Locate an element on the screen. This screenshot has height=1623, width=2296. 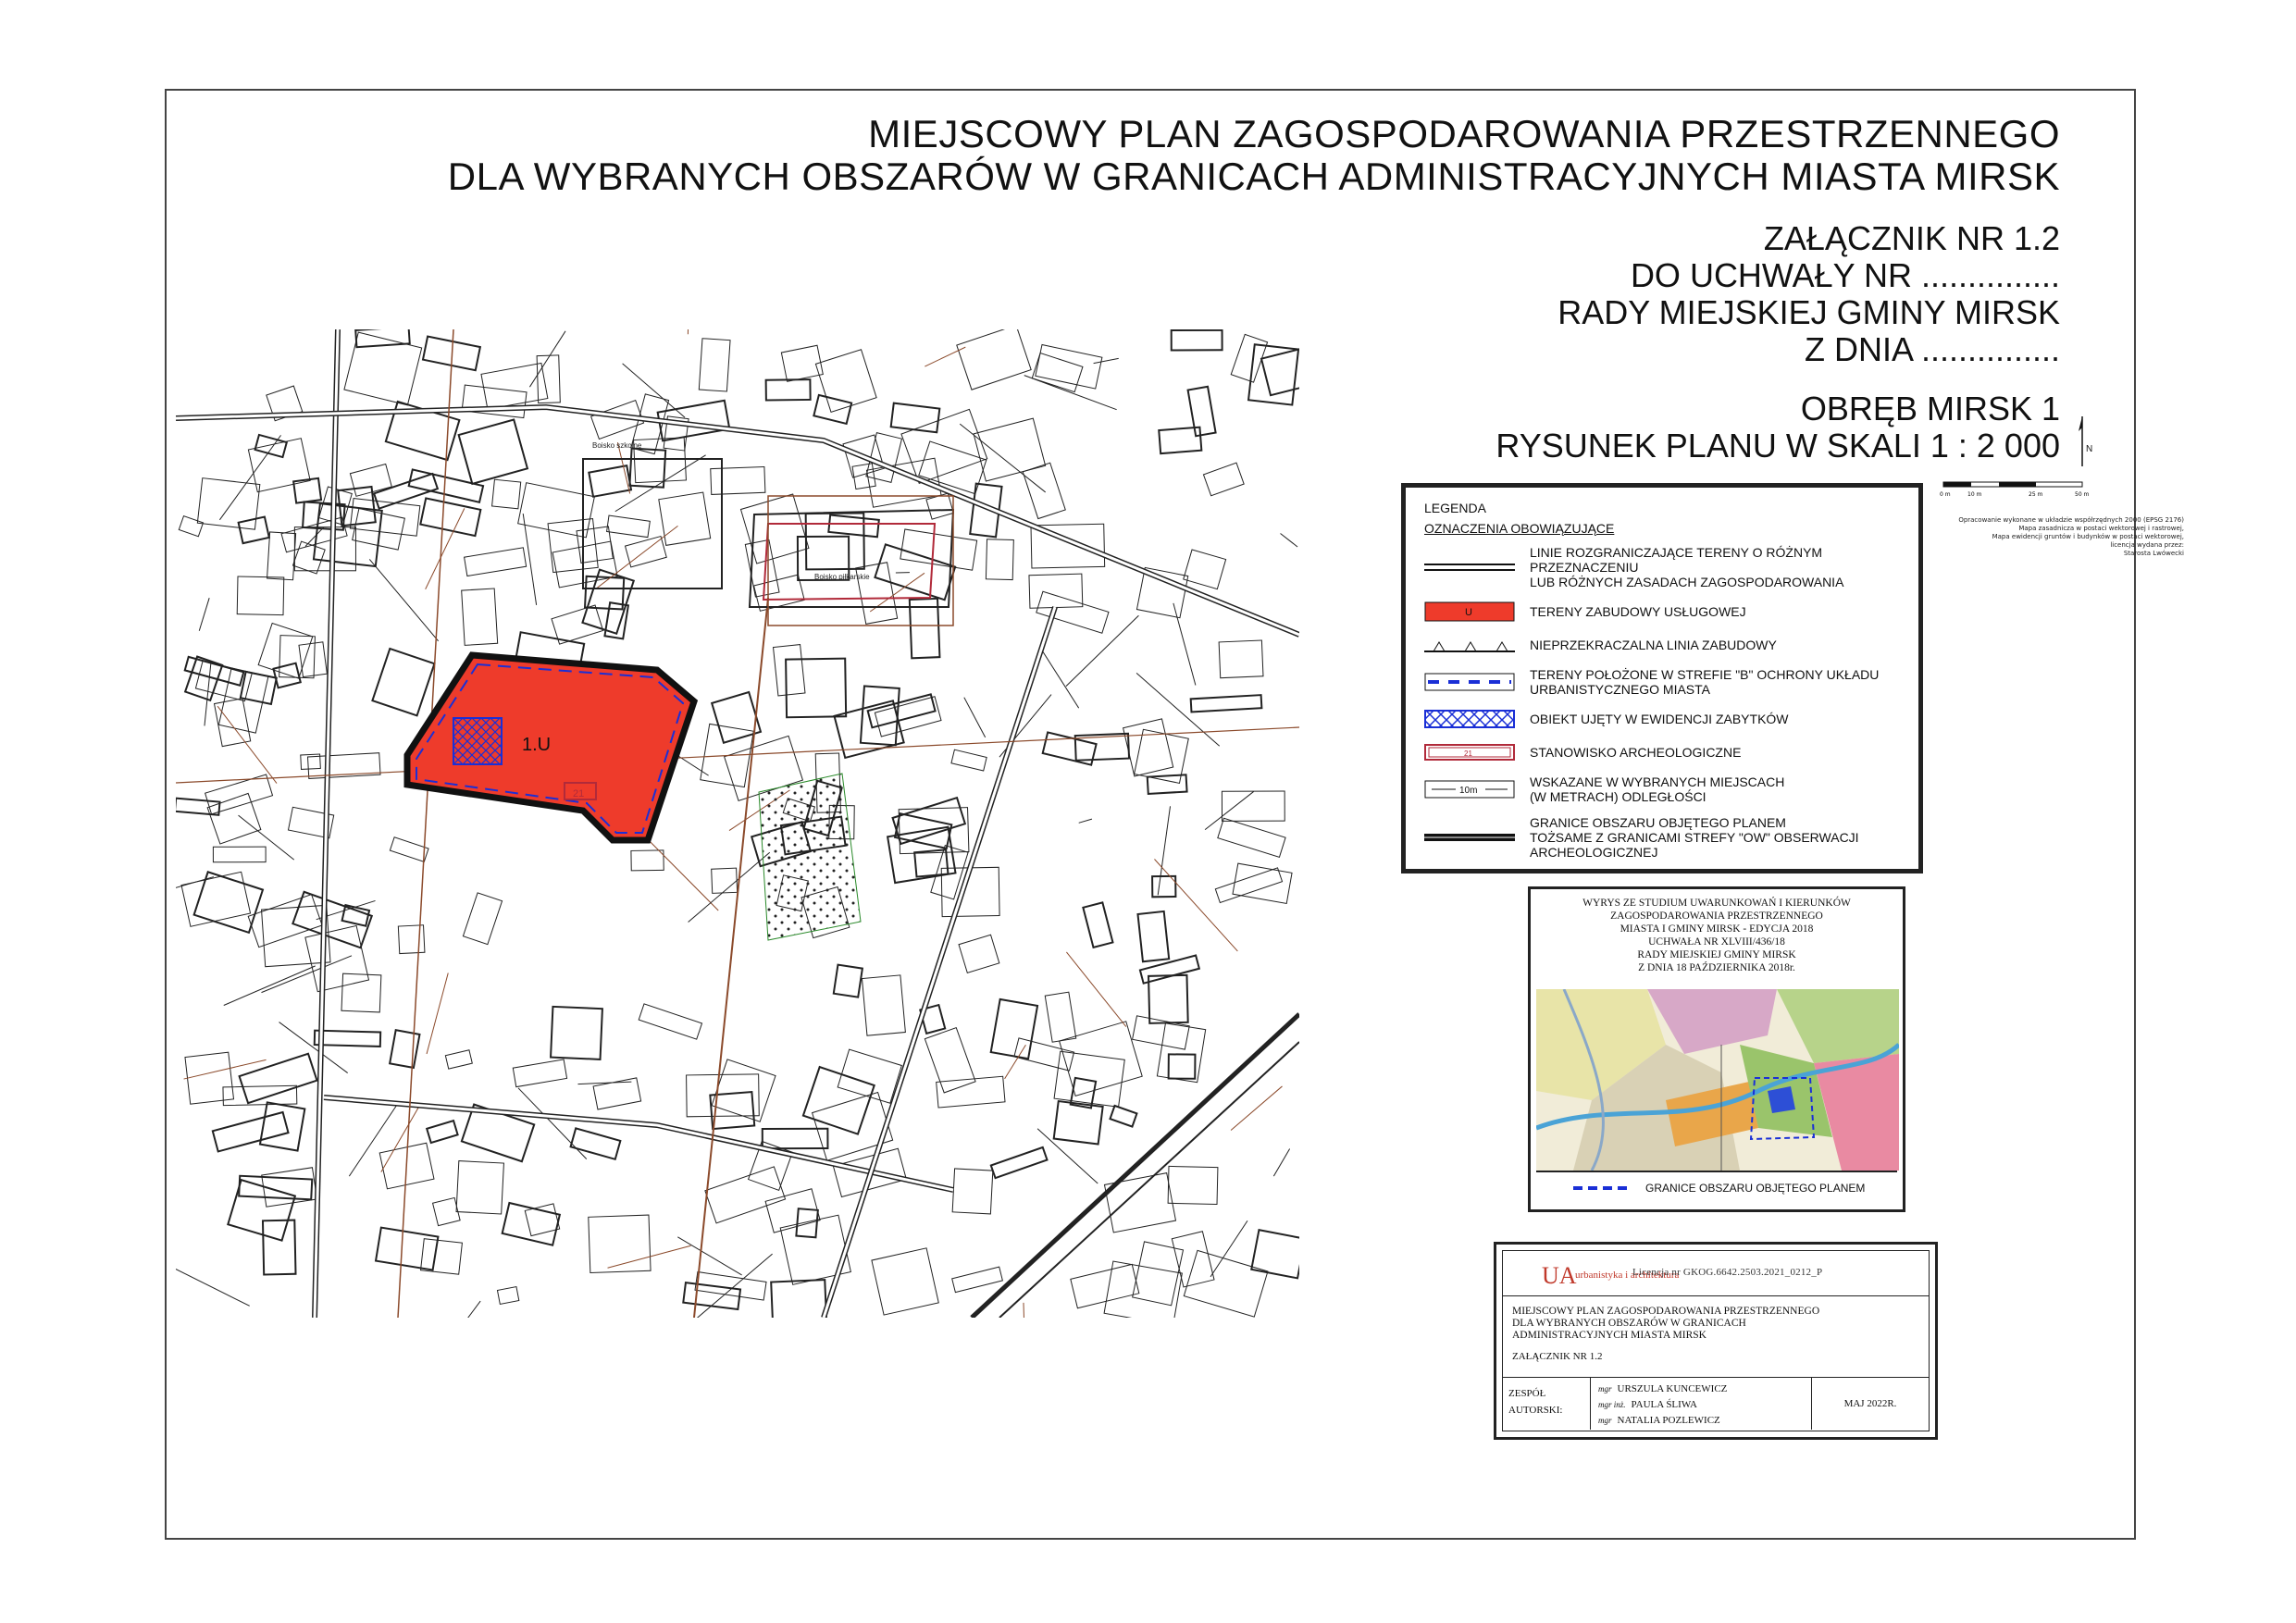
legend-section-title: OZNACZENIA OBOWIĄZUJĄCE is located at coordinates (1520, 528).